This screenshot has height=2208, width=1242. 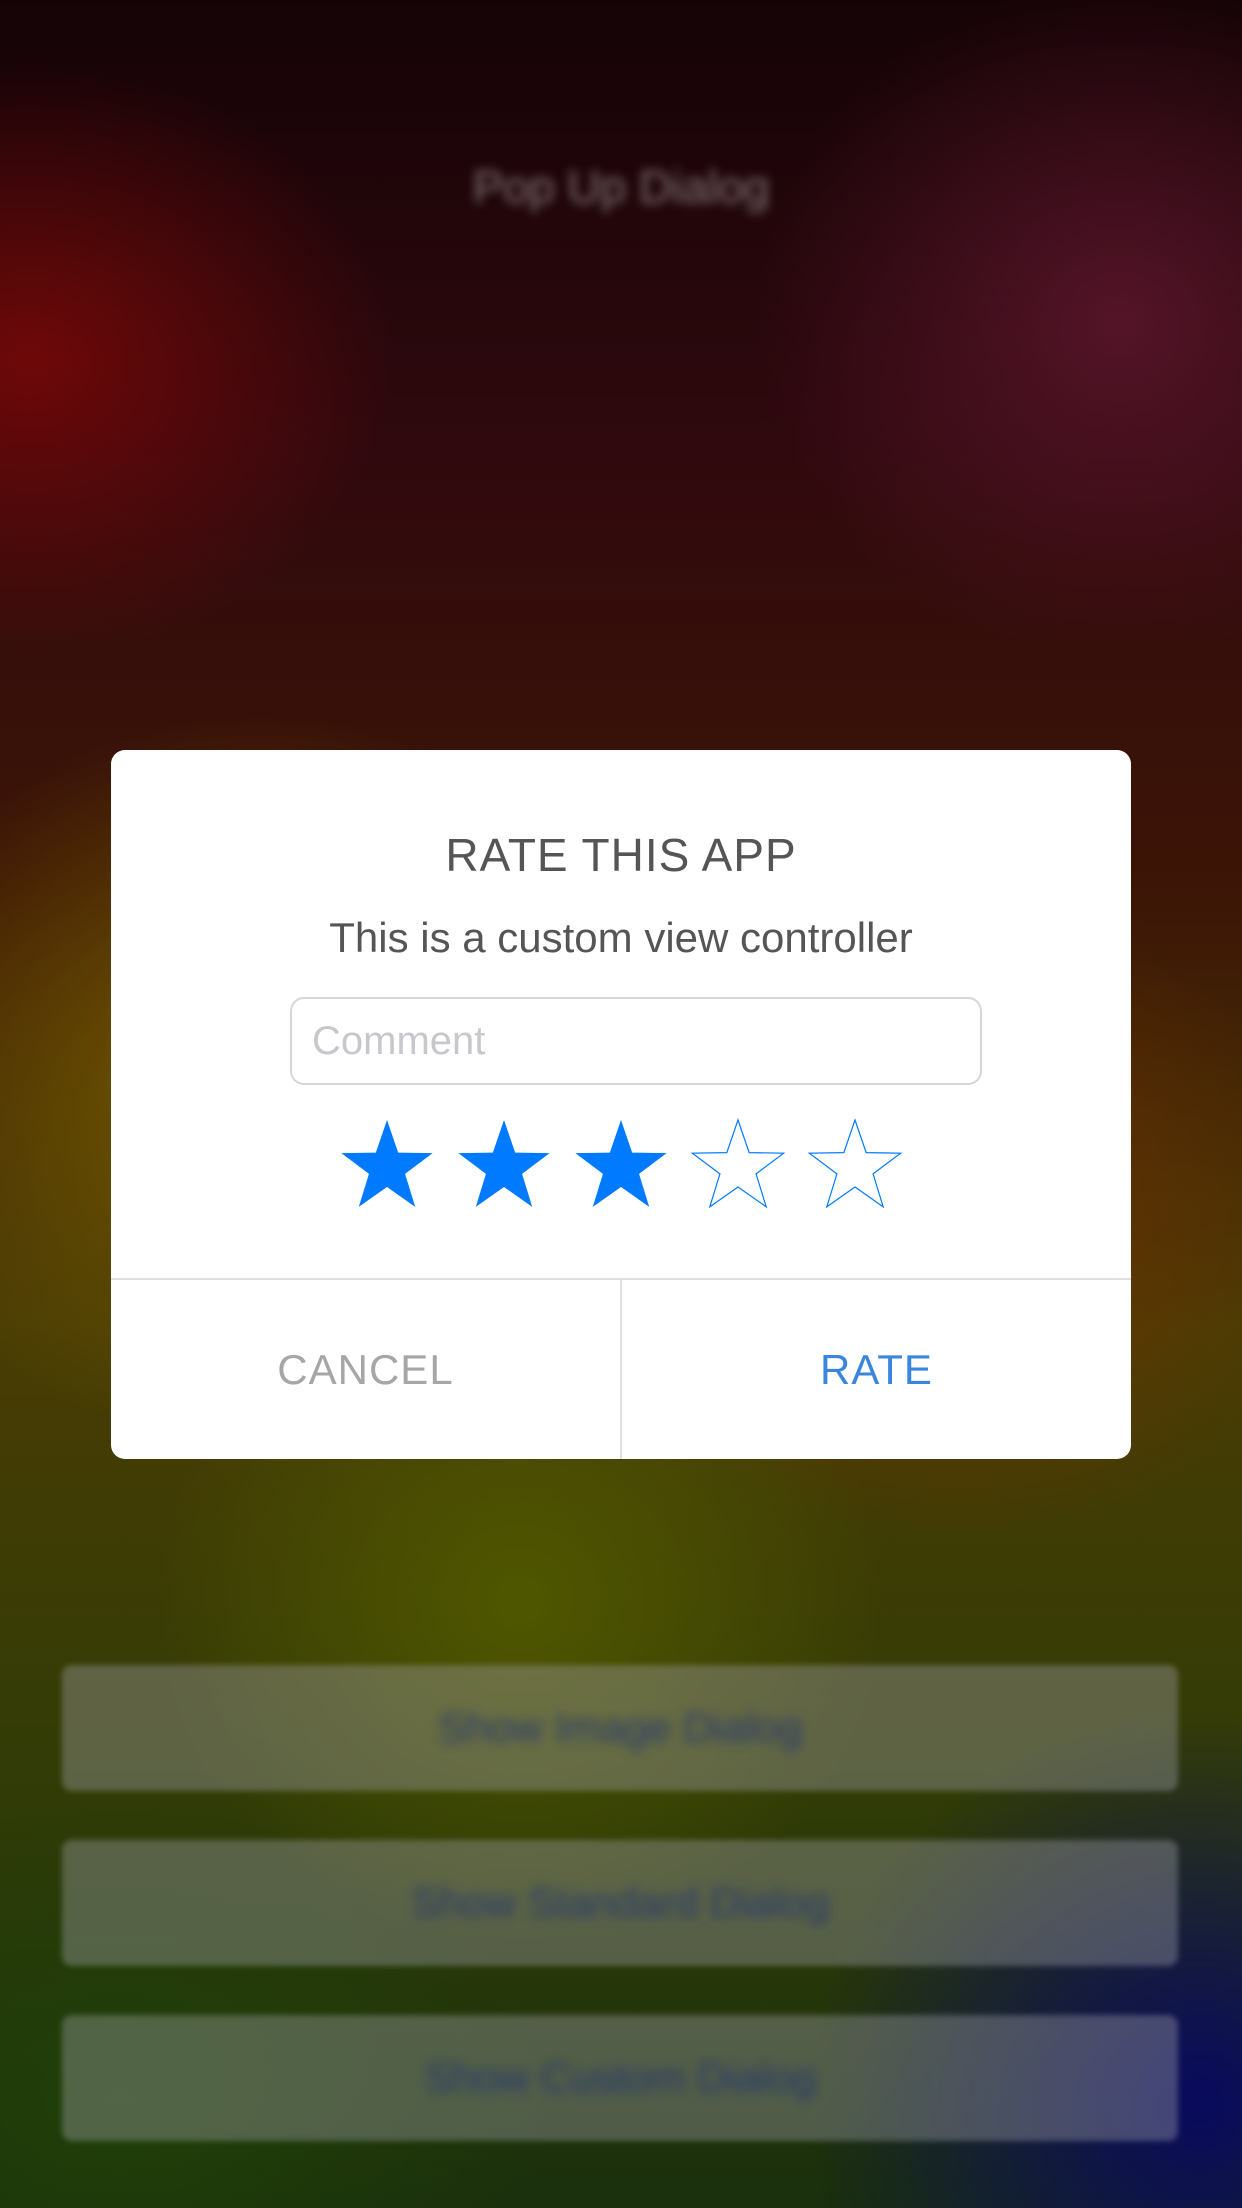 I want to click on comment-input, so click(x=636, y=1041).